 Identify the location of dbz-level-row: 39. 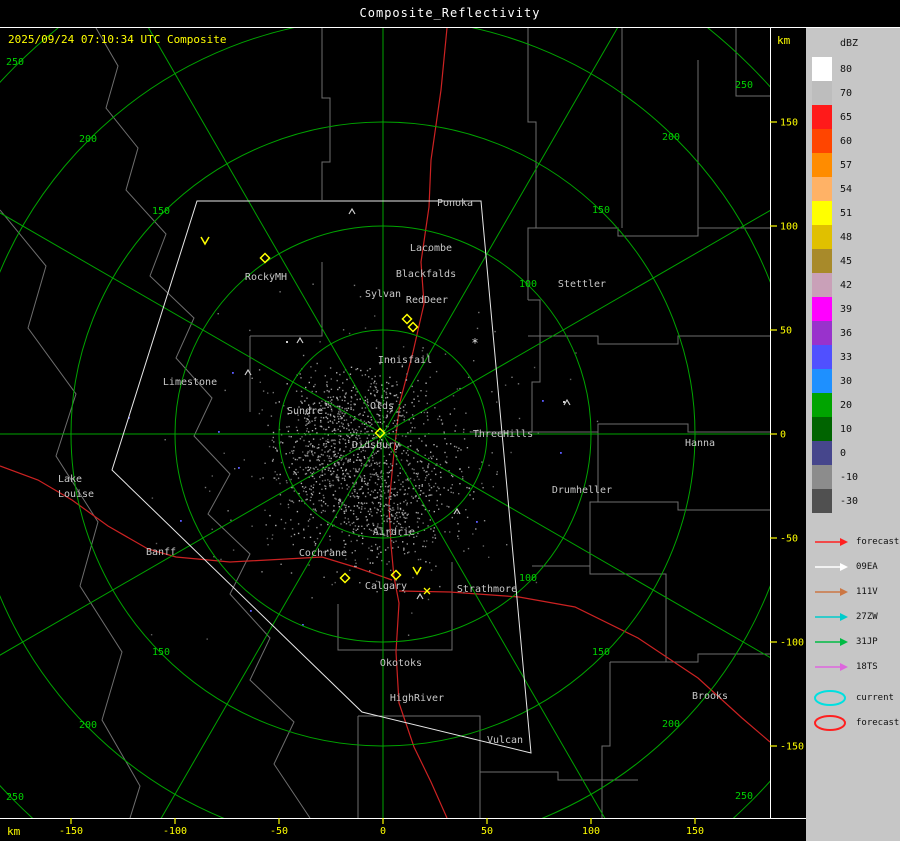
(856, 309).